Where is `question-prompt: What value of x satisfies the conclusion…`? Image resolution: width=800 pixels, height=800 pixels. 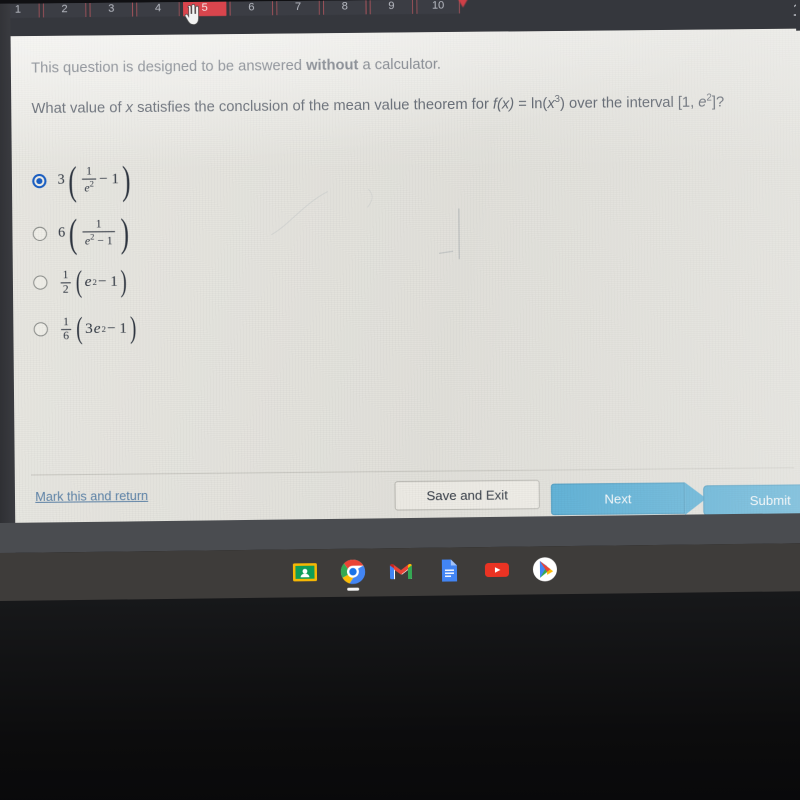 question-prompt: What value of x satisfies the conclusion… is located at coordinates (377, 104).